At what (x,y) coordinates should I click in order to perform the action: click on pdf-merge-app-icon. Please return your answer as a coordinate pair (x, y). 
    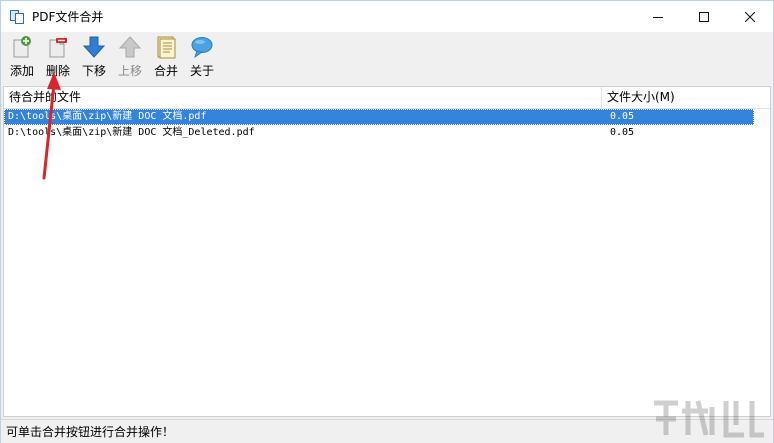
    Looking at the image, I should click on (17, 17).